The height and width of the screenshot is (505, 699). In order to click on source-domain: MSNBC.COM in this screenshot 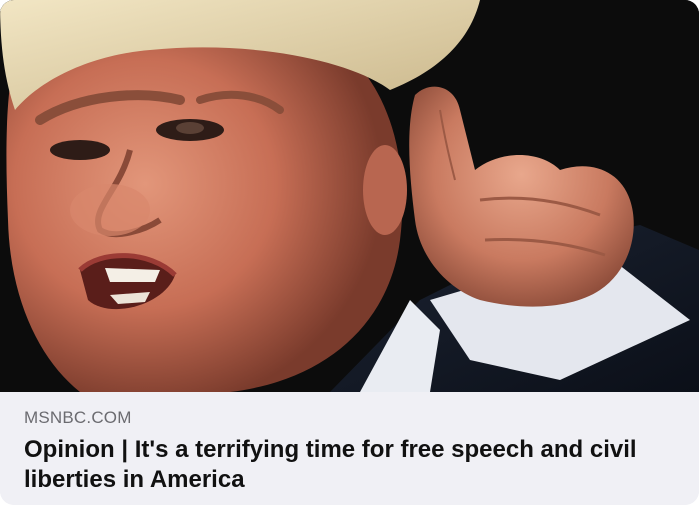, I will do `click(78, 417)`.